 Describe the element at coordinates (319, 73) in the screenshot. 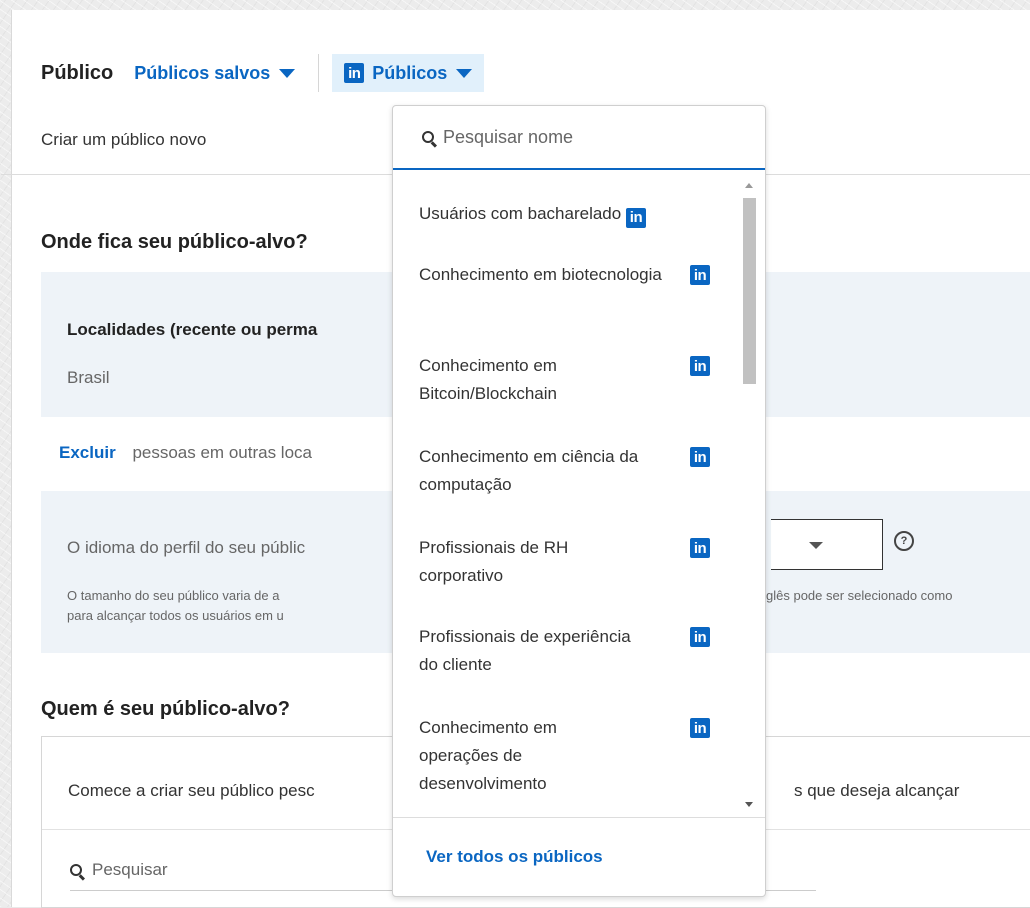

I see `header-separator` at that location.